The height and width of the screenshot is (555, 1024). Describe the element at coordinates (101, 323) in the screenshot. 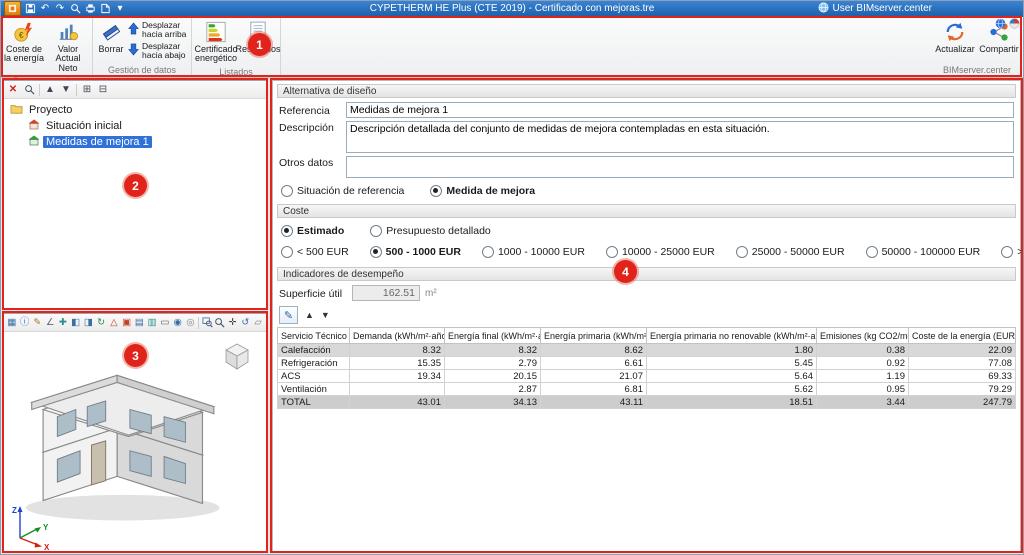

I see `refresh-view-icon: ↻` at that location.